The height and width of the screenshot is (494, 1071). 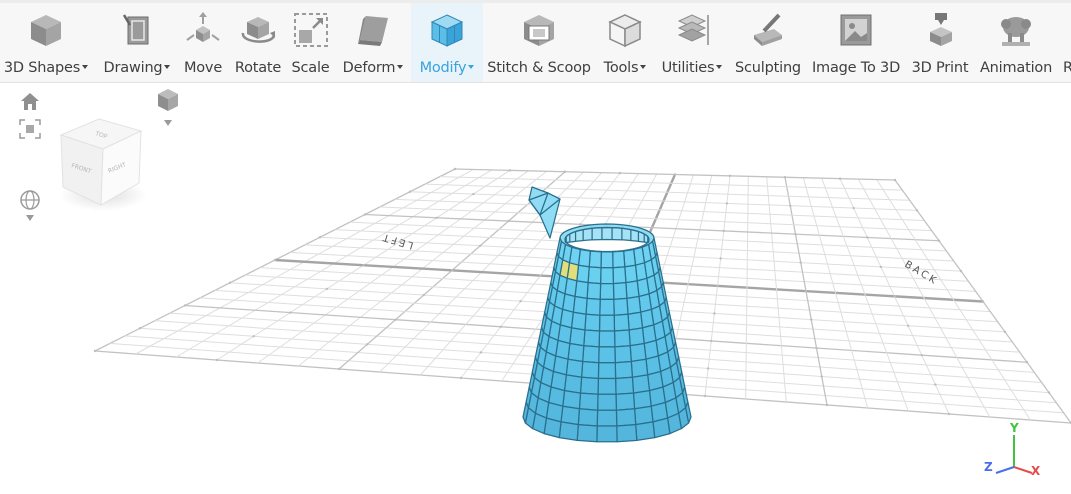 What do you see at coordinates (1016, 42) in the screenshot?
I see `toolbar-animation-button: Animation` at bounding box center [1016, 42].